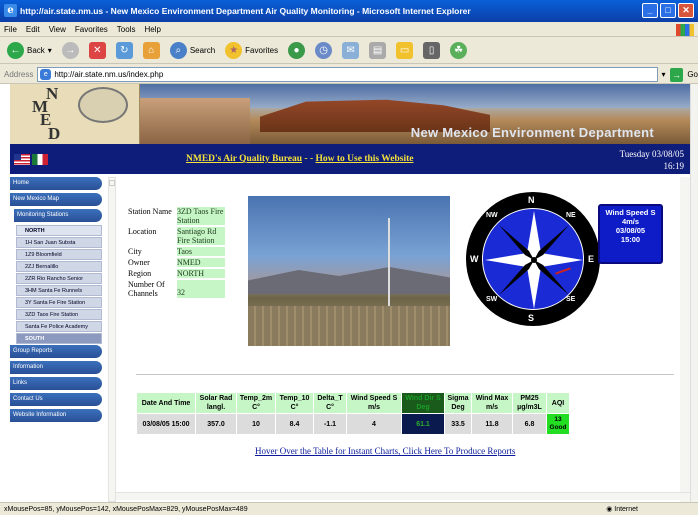  I want to click on maximize-button: □, so click(668, 10).